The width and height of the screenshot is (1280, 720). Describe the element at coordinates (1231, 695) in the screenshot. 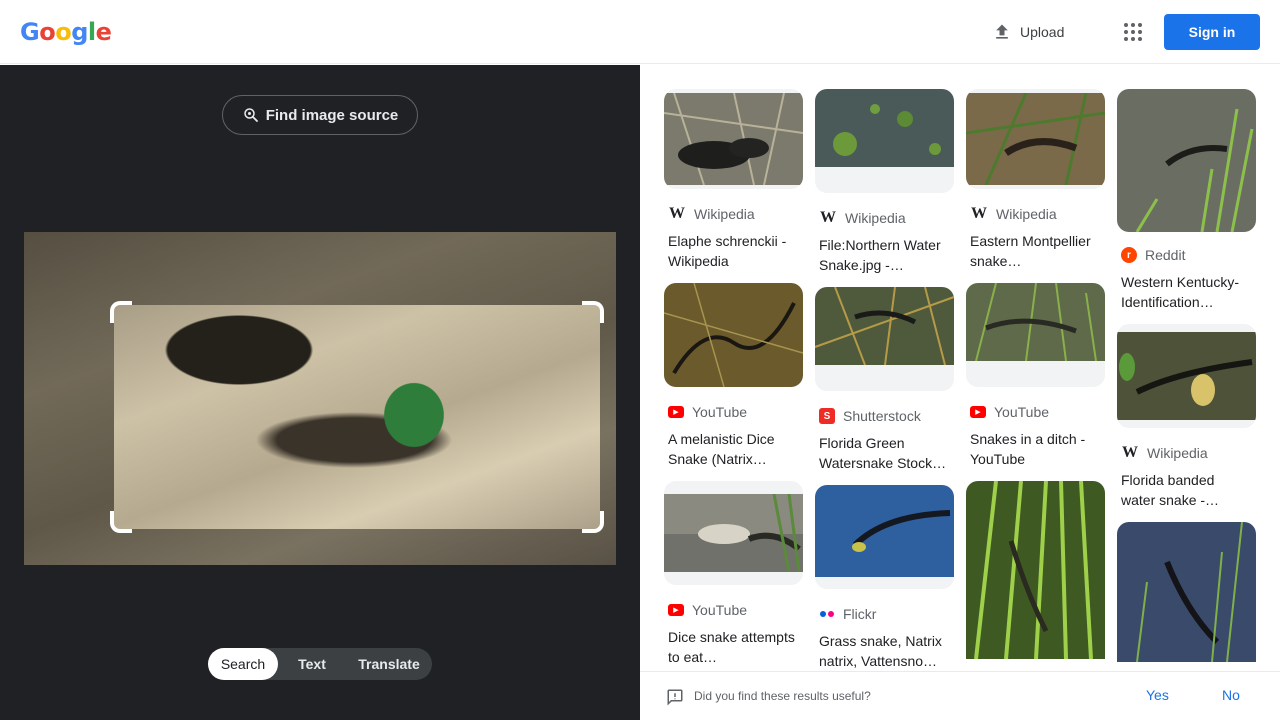

I see `feedback-no-button: No` at that location.